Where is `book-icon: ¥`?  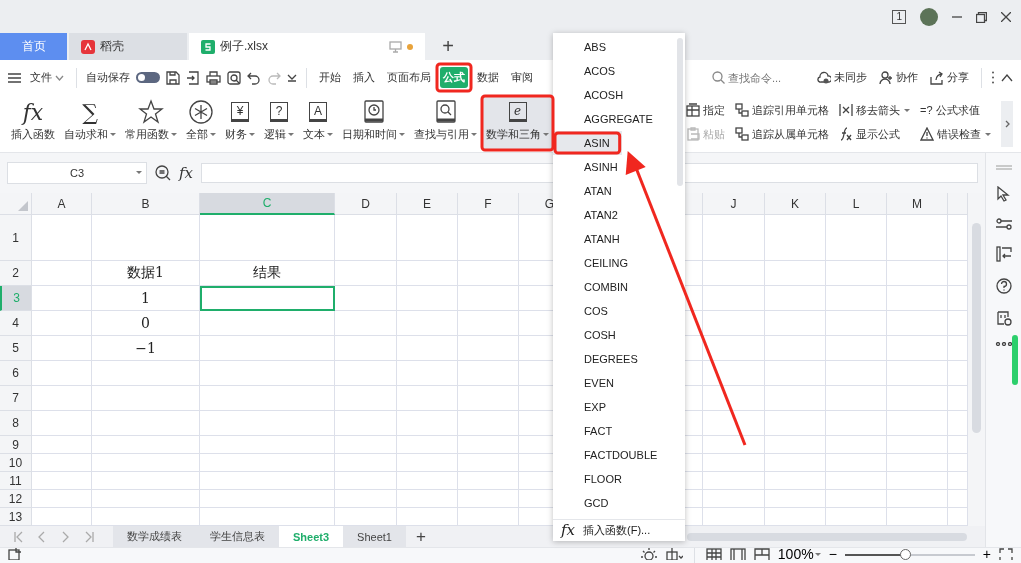 book-icon: ¥ is located at coordinates (240, 112).